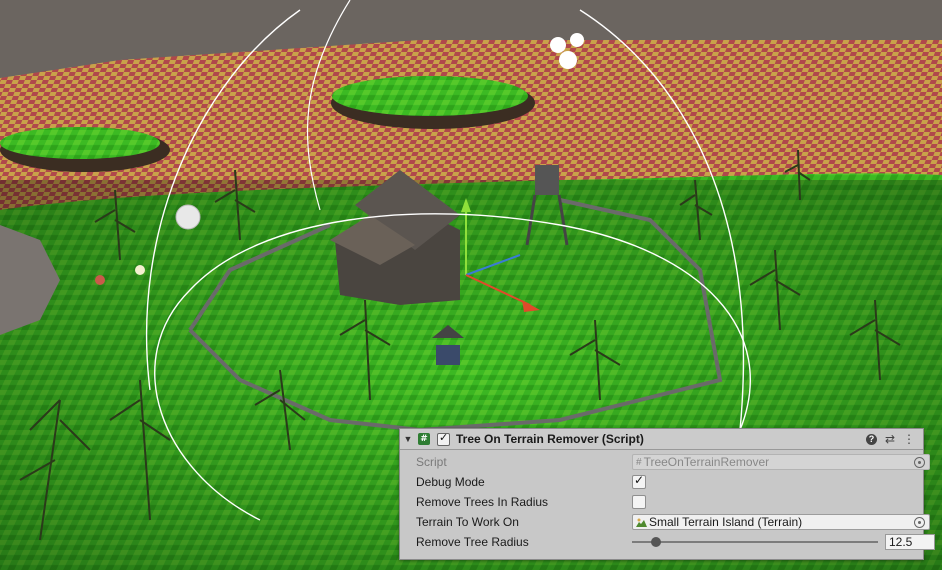 This screenshot has width=942, height=570. Describe the element at coordinates (909, 439) in the screenshot. I see `more-icon: ⋮` at that location.